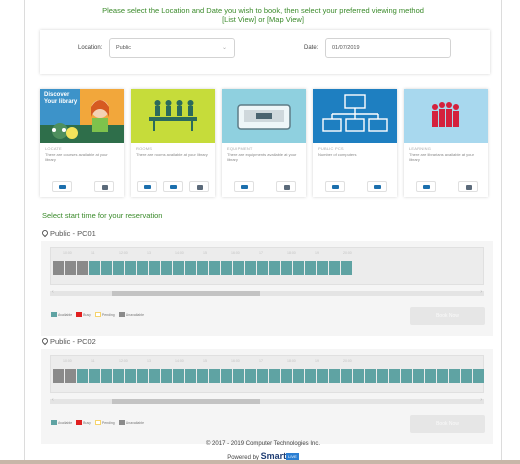 This screenshot has width=520, height=464. What do you see at coordinates (420, 148) in the screenshot?
I see `card-title: LEARNING` at bounding box center [420, 148].